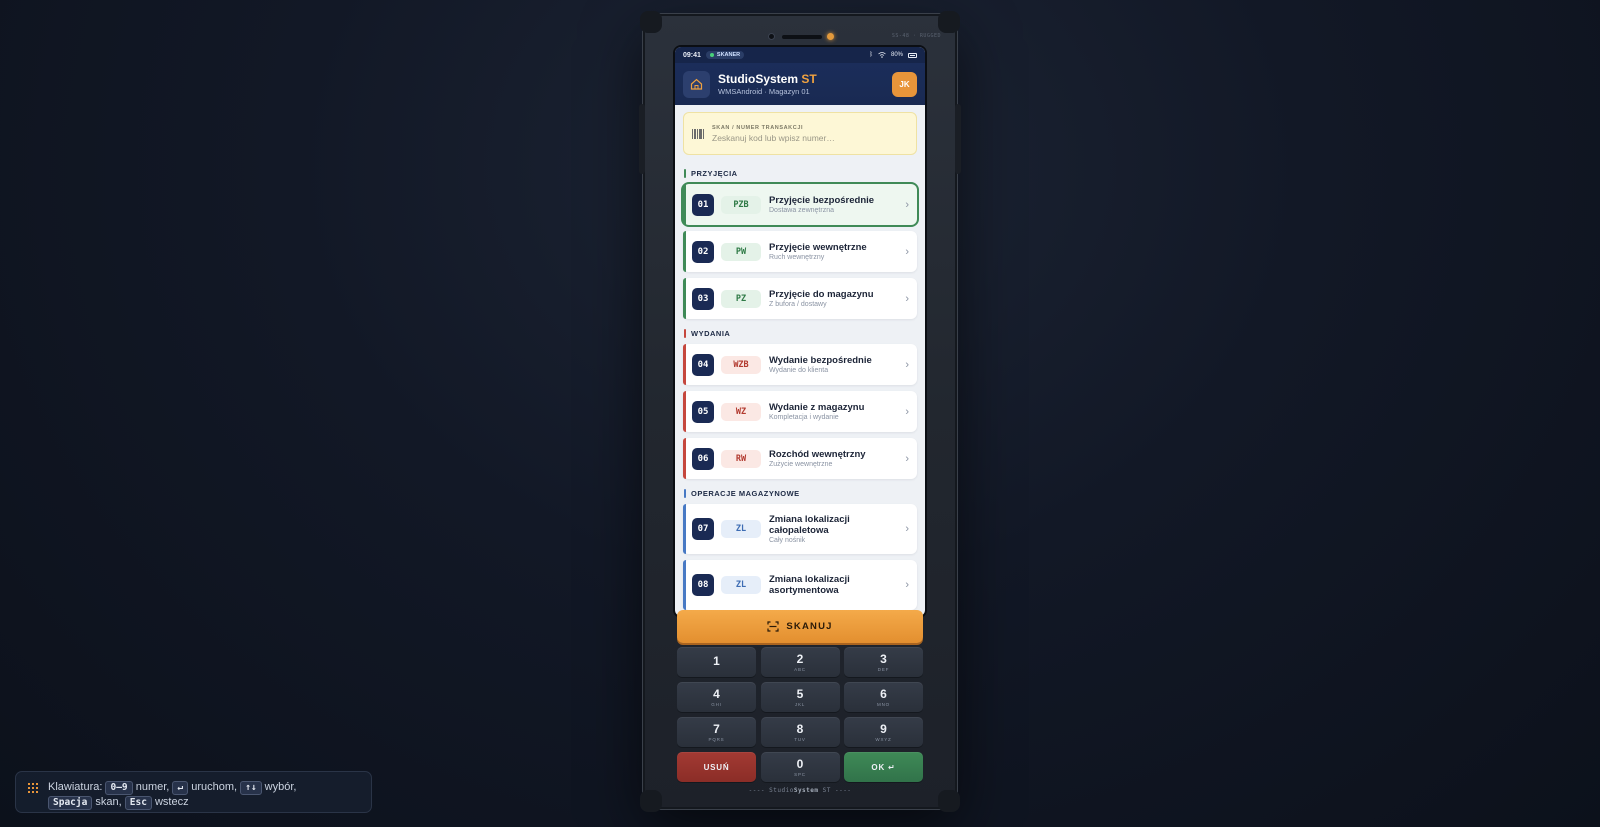 The height and width of the screenshot is (827, 1600). Describe the element at coordinates (251, 788) in the screenshot. I see `kbd-arrows: ↑↓` at that location.